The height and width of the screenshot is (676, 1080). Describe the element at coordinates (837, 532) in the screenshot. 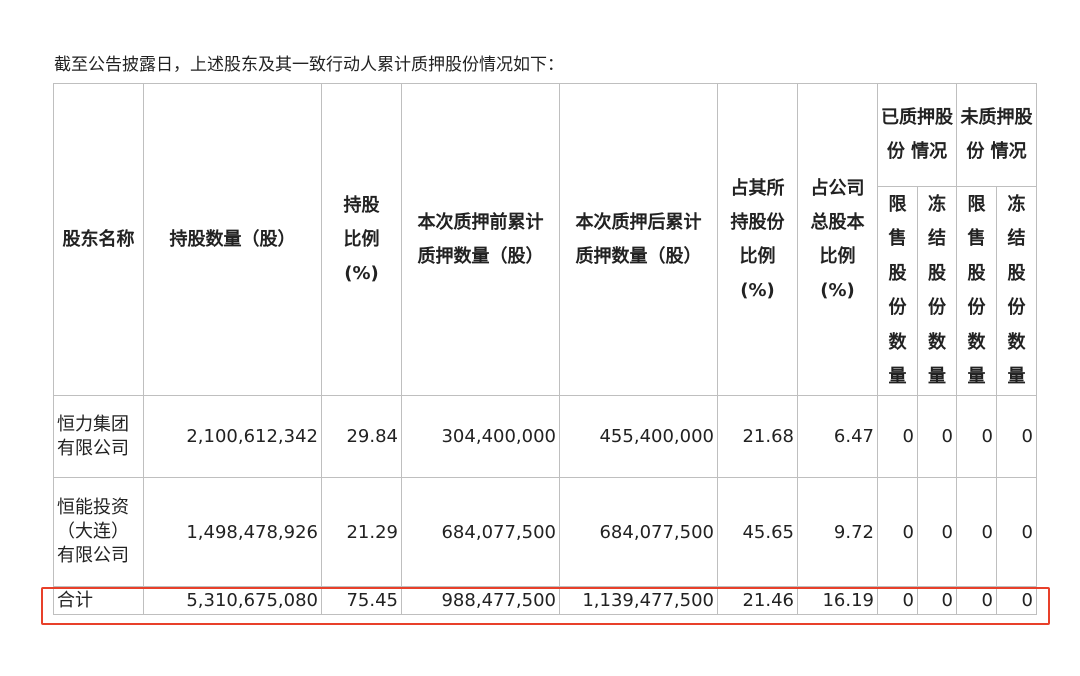

I see `cell-total-ratio: 9.72` at that location.